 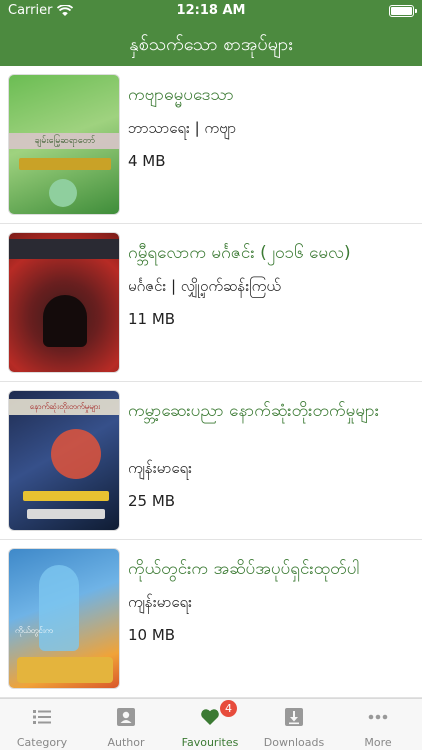 I want to click on tab-category: Category, so click(x=42, y=724).